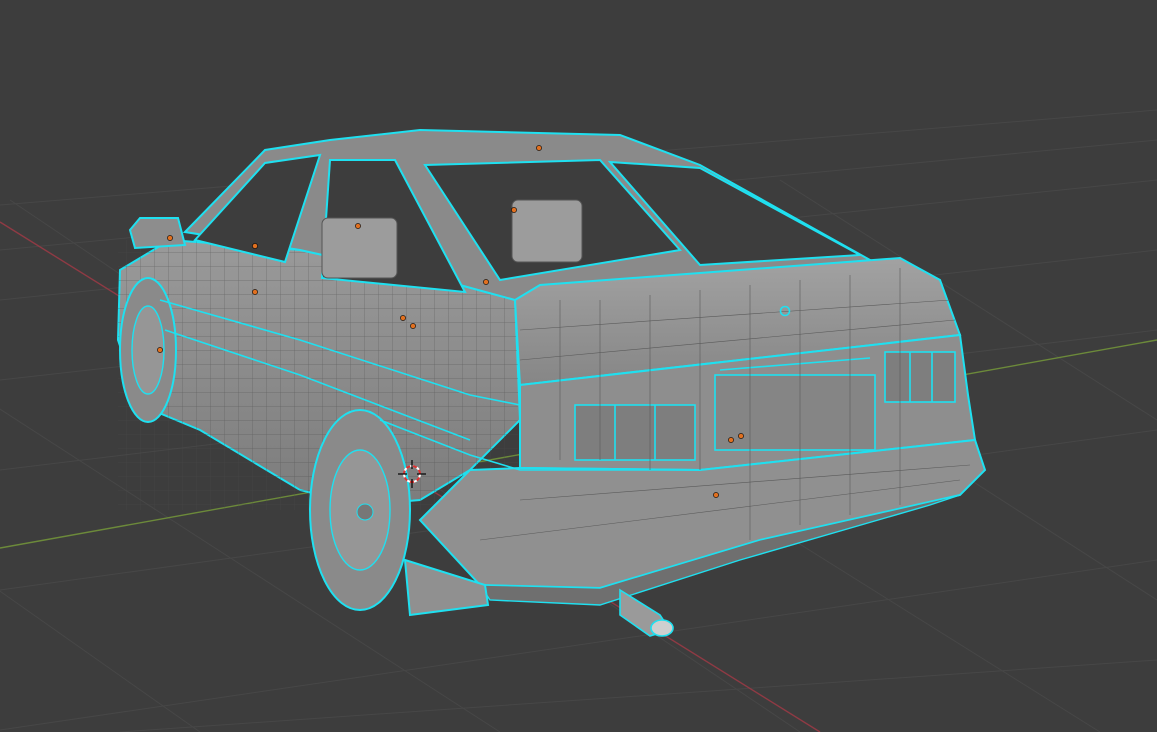  Describe the element at coordinates (360, 510) in the screenshot. I see `rear-wheel` at that location.